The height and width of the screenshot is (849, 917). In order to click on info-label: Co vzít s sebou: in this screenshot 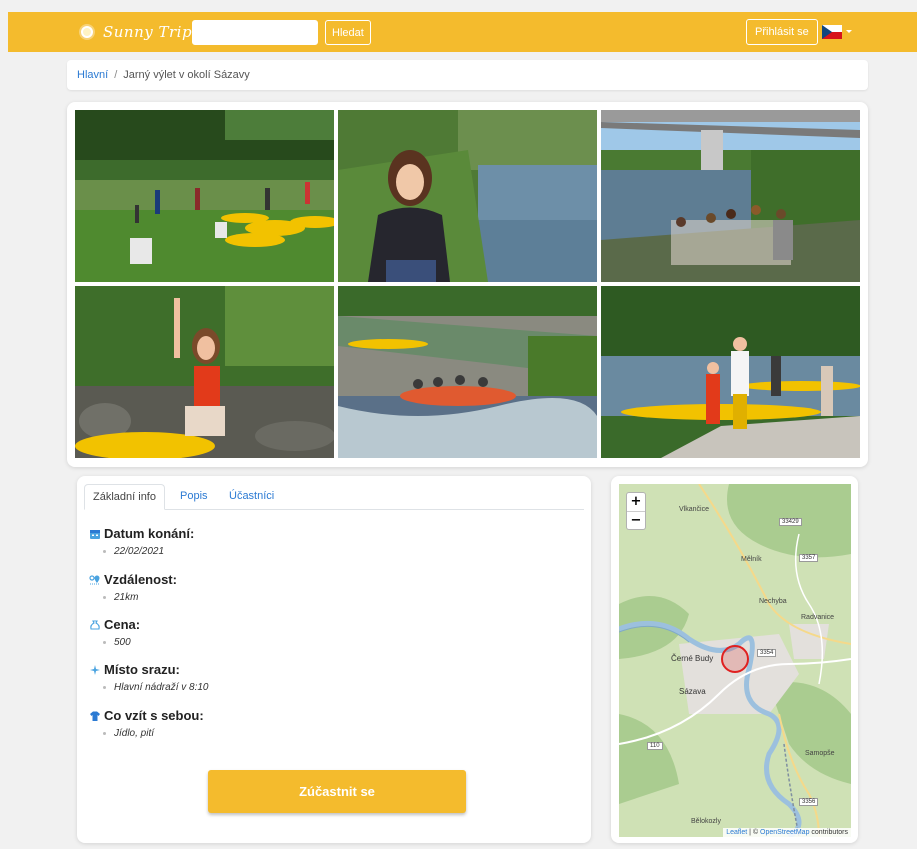, I will do `click(154, 715)`.